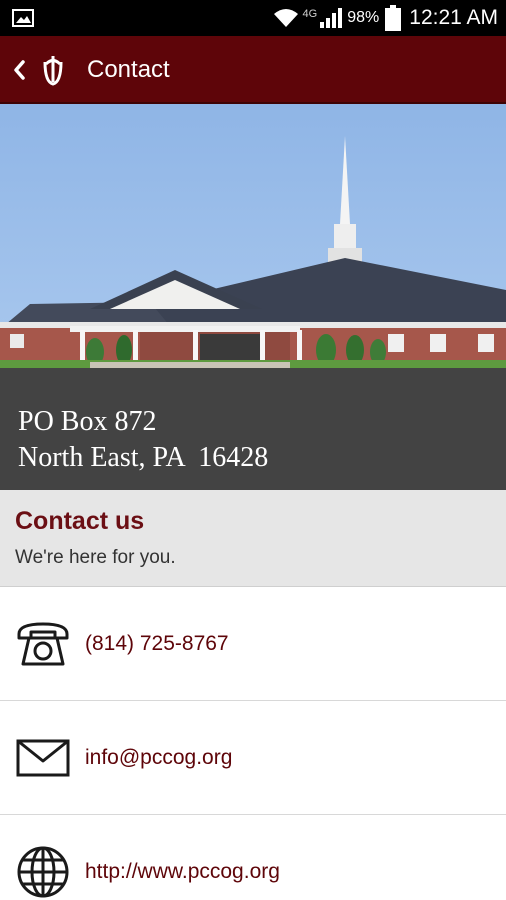 The height and width of the screenshot is (900, 506). Describe the element at coordinates (128, 69) in the screenshot. I see `screen-title: Contact` at that location.